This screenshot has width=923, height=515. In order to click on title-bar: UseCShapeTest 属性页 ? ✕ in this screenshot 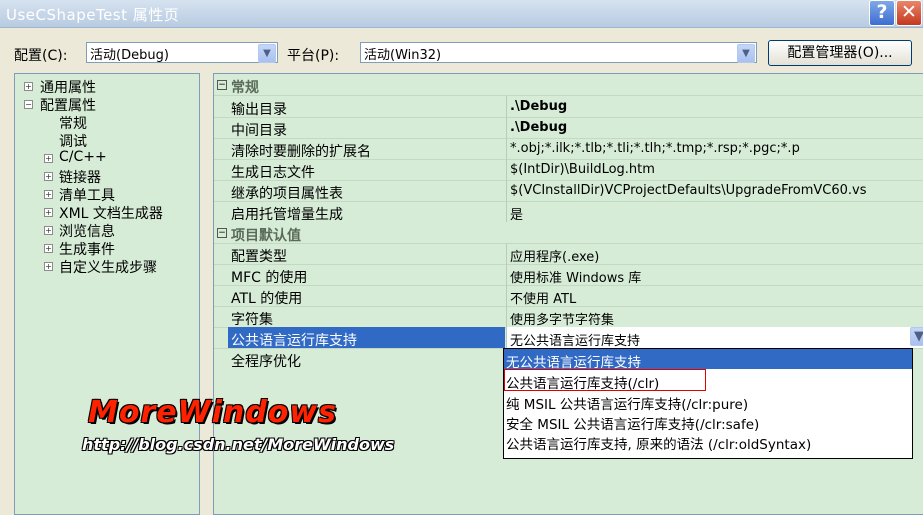, I will do `click(461, 14)`.